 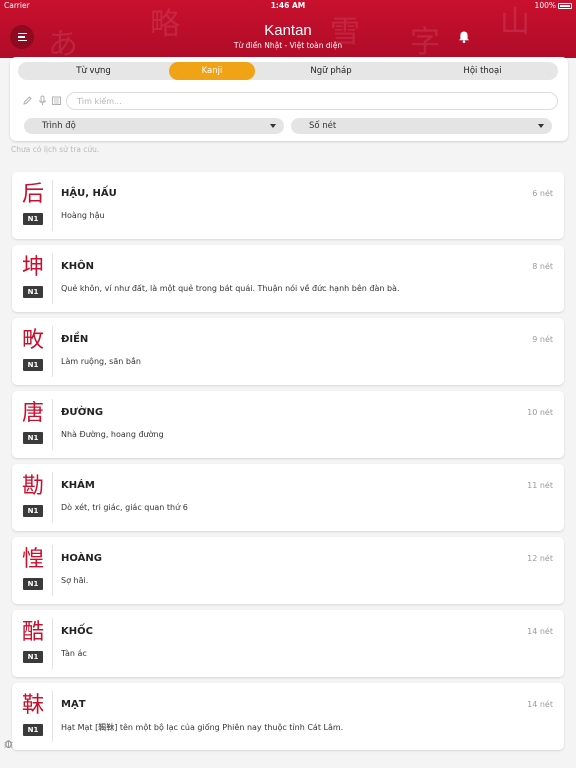 I want to click on kanji-character: 后, so click(x=32, y=194).